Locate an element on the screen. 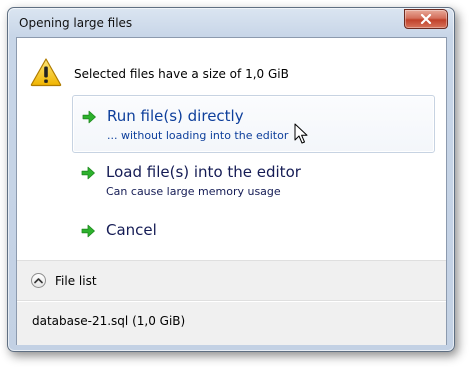  expando-button is located at coordinates (38, 280).